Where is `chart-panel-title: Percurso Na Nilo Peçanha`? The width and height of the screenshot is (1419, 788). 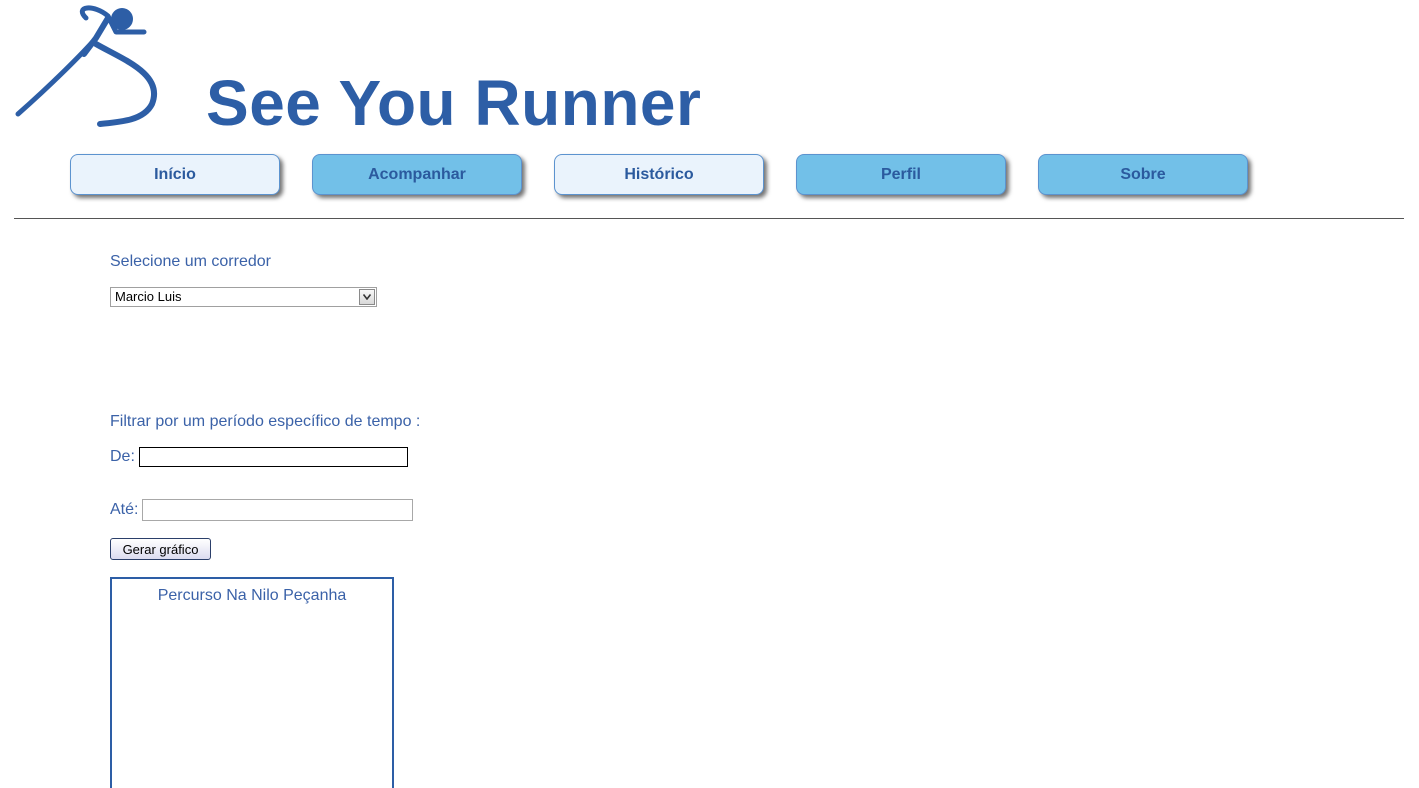
chart-panel-title: Percurso Na Nilo Peçanha is located at coordinates (252, 595).